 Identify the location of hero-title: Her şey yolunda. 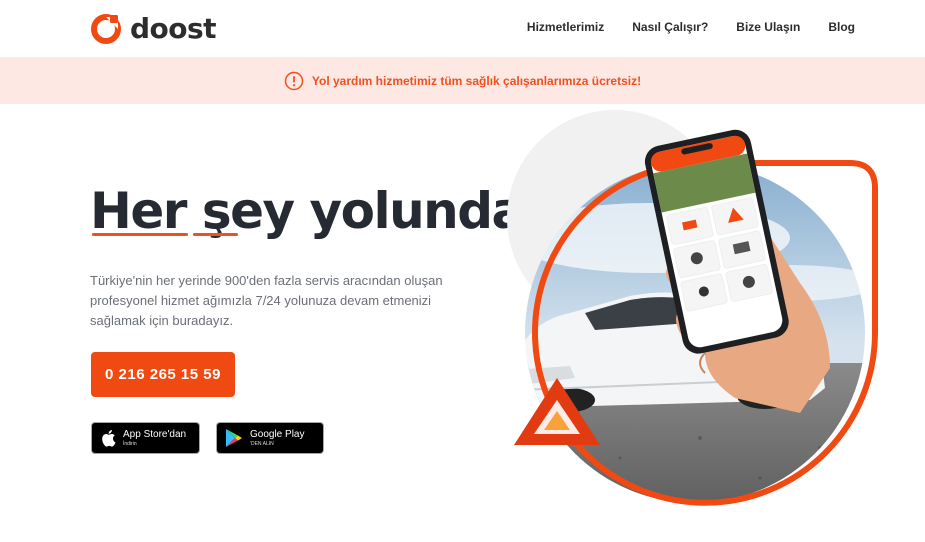
(307, 211).